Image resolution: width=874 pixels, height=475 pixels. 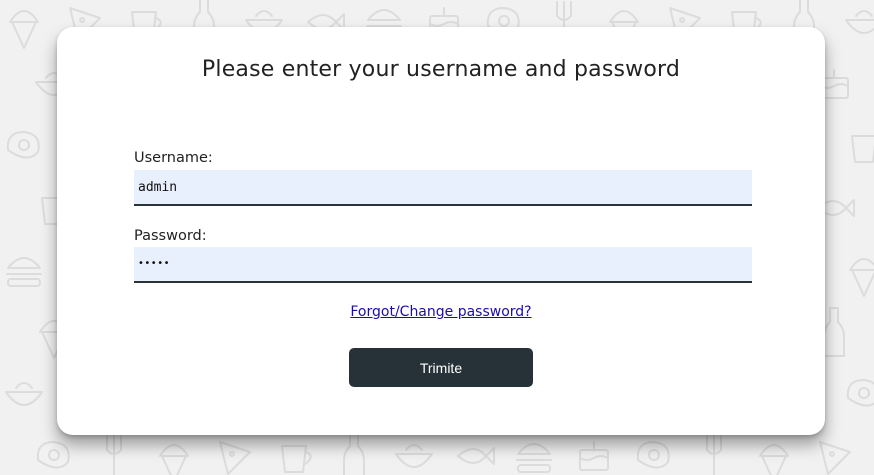 What do you see at coordinates (173, 158) in the screenshot?
I see `username-label: Username:` at bounding box center [173, 158].